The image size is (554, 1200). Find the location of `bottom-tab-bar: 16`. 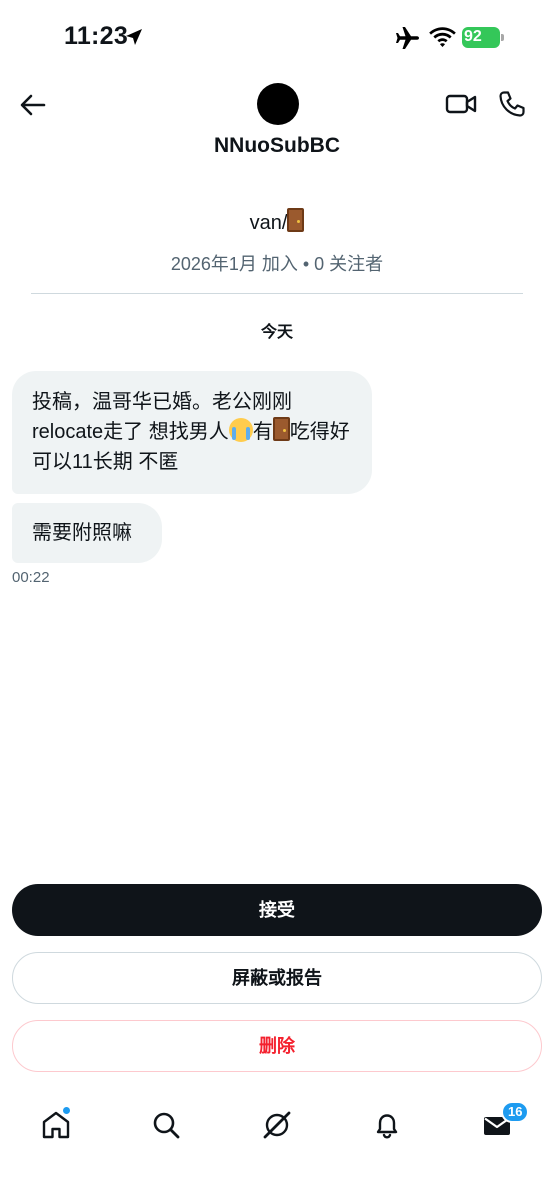

bottom-tab-bar: 16 is located at coordinates (277, 1125).